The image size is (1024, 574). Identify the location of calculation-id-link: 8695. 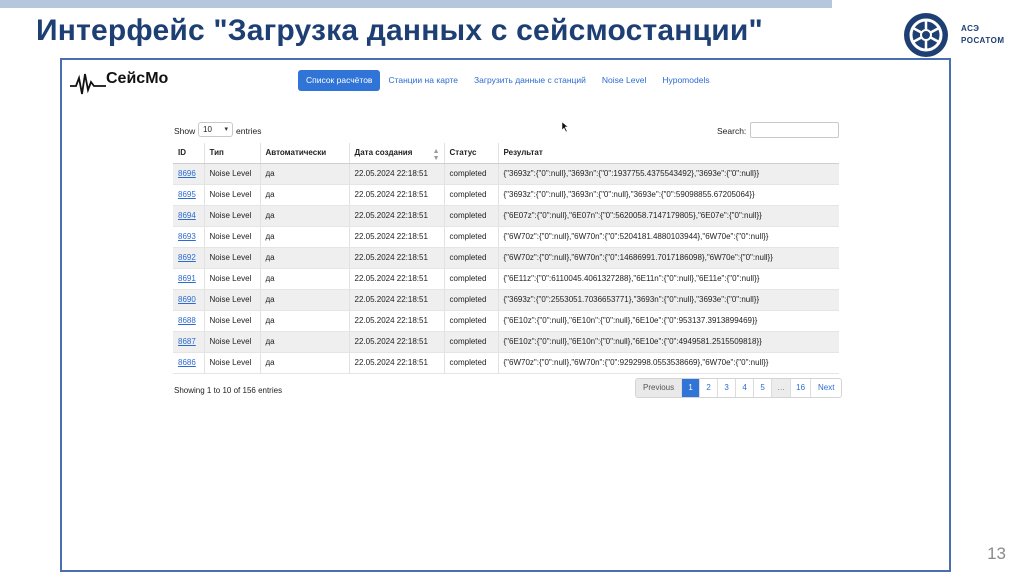
(187, 194).